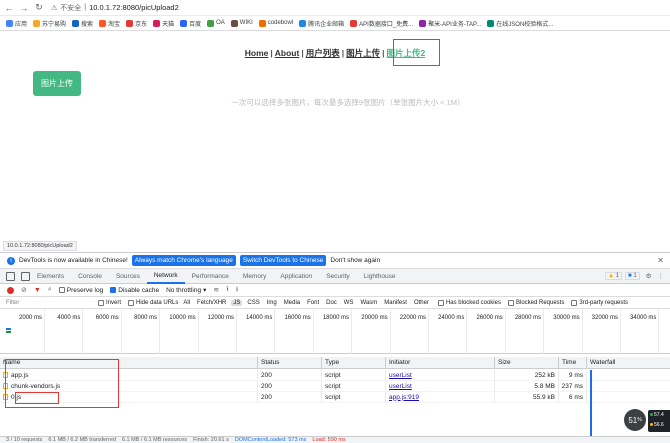 Image resolution: width=670 pixels, height=443 pixels. I want to click on preserve-log-checkbox: Preserve log, so click(80, 290).